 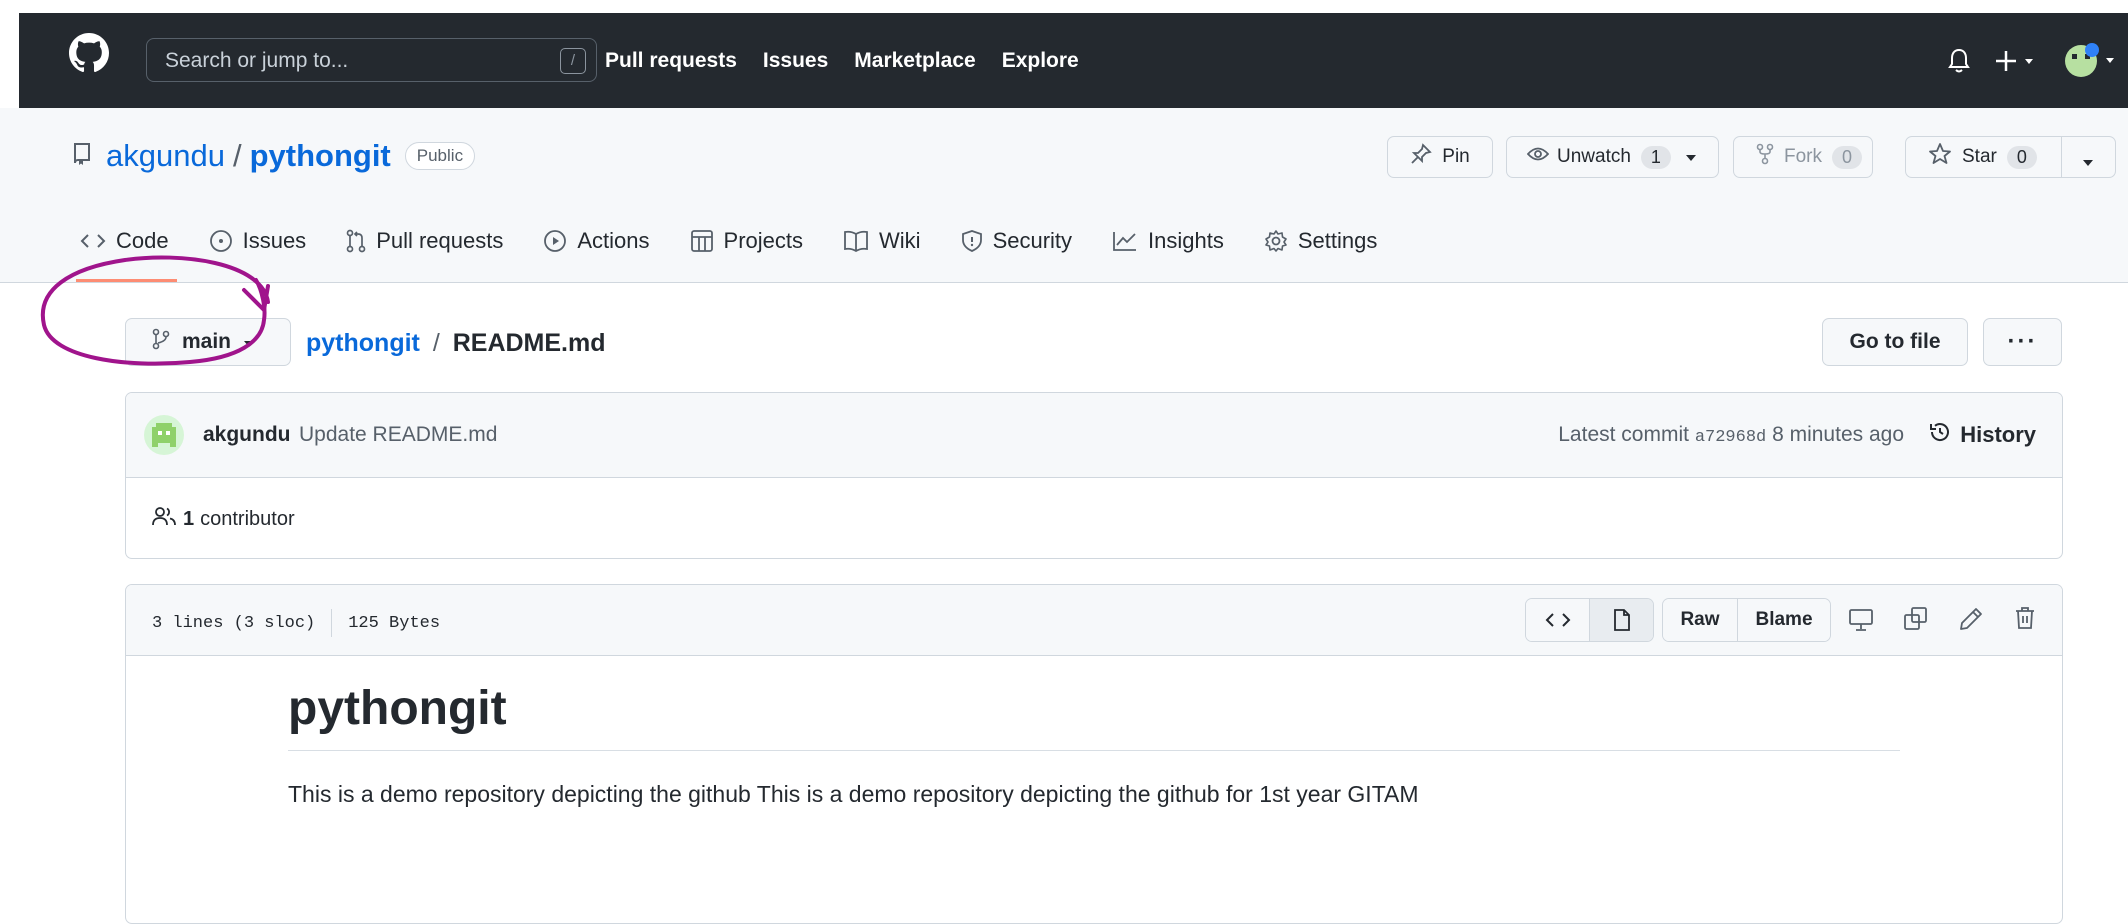 I want to click on star-icon, so click(x=1940, y=157).